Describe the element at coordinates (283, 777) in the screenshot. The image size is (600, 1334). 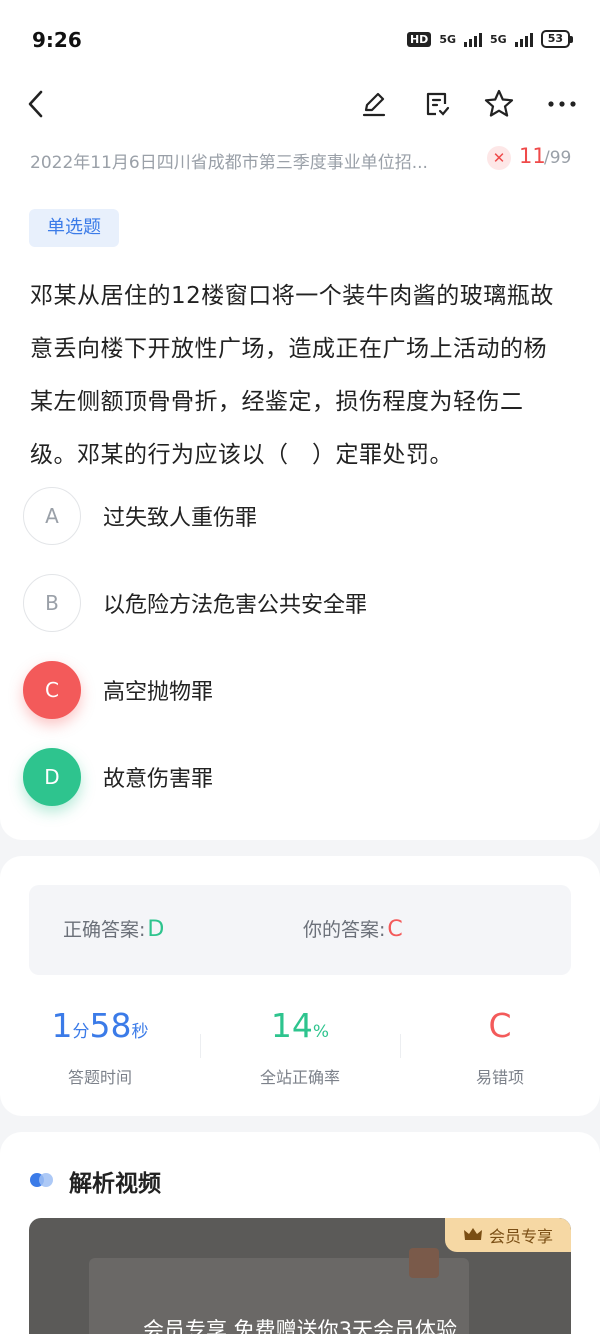
I see `option-d: D 故意伤害罪` at that location.